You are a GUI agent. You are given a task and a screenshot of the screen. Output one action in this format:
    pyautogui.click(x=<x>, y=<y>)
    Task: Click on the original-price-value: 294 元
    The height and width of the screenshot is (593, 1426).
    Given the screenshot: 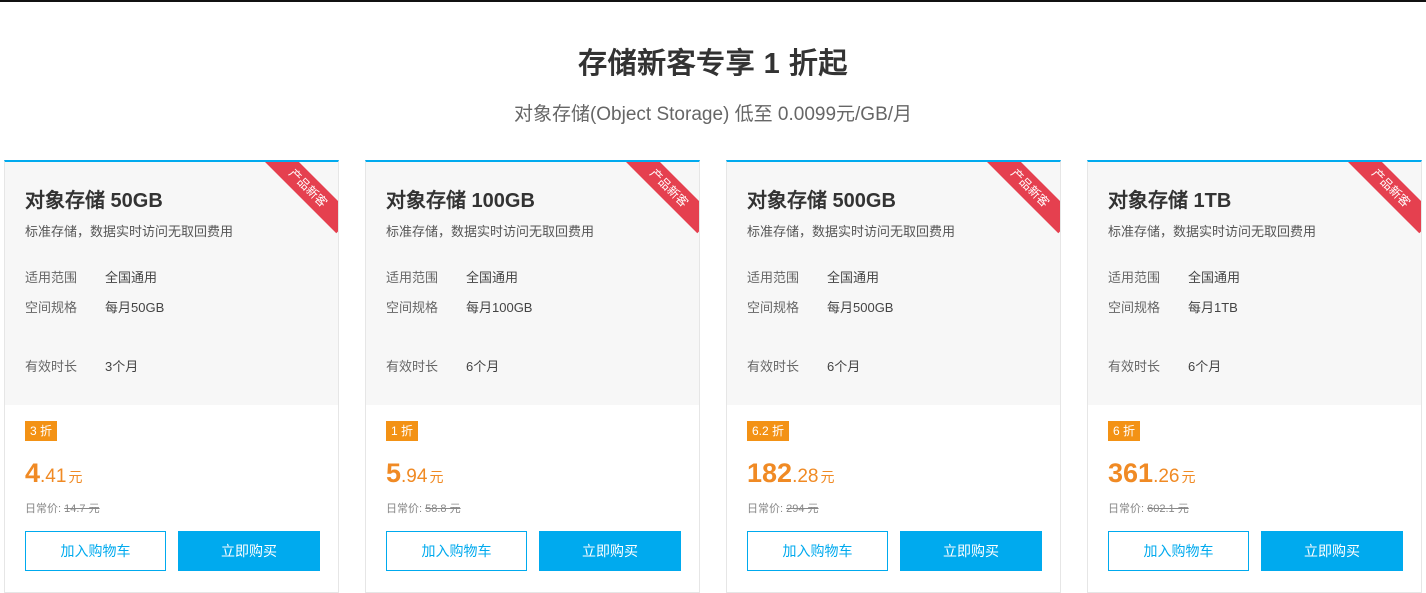 What is the action you would take?
    pyautogui.click(x=802, y=509)
    